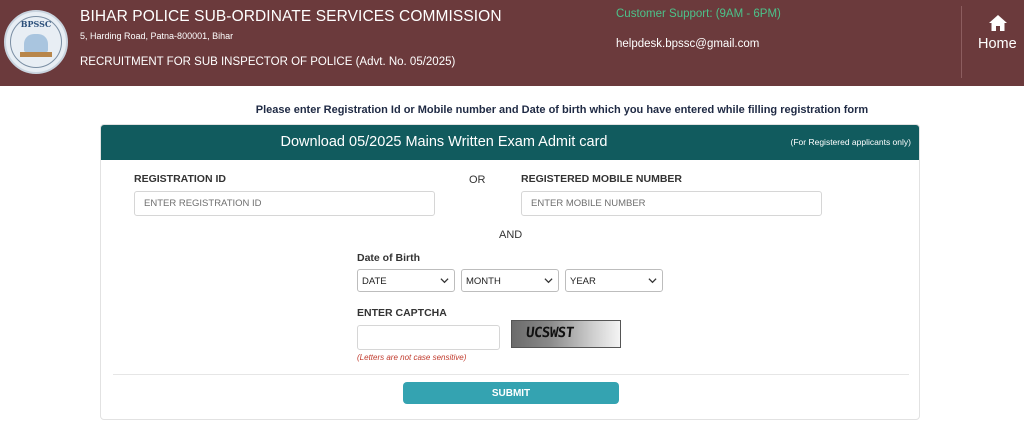  What do you see at coordinates (402, 313) in the screenshot?
I see `captcha-label: ENTER CAPTCHA` at bounding box center [402, 313].